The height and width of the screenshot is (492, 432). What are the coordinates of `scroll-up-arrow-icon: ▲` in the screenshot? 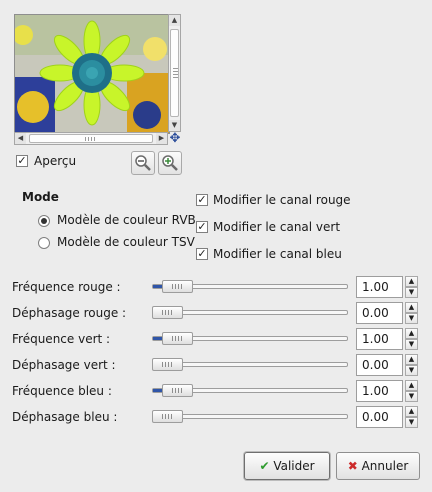 It's located at (174, 20).